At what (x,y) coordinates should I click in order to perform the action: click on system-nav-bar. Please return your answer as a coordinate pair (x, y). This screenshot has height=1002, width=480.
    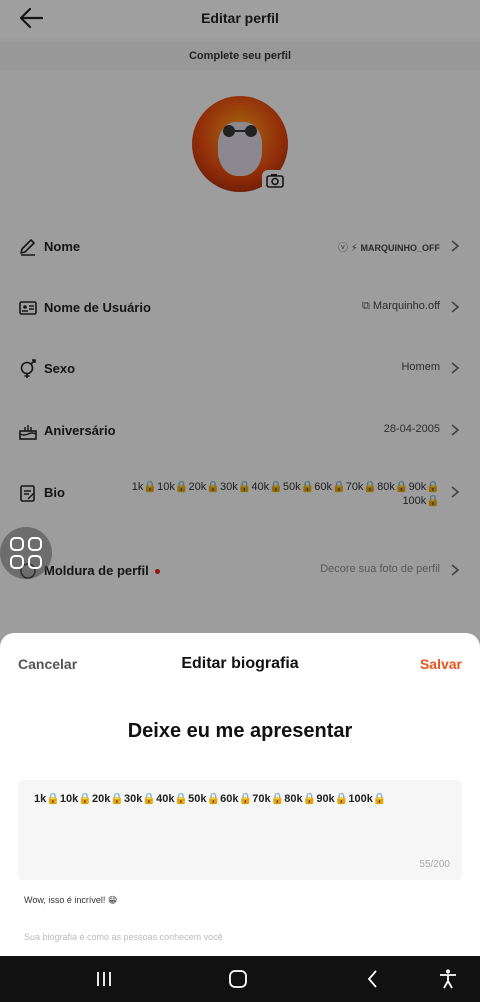
    Looking at the image, I should click on (240, 979).